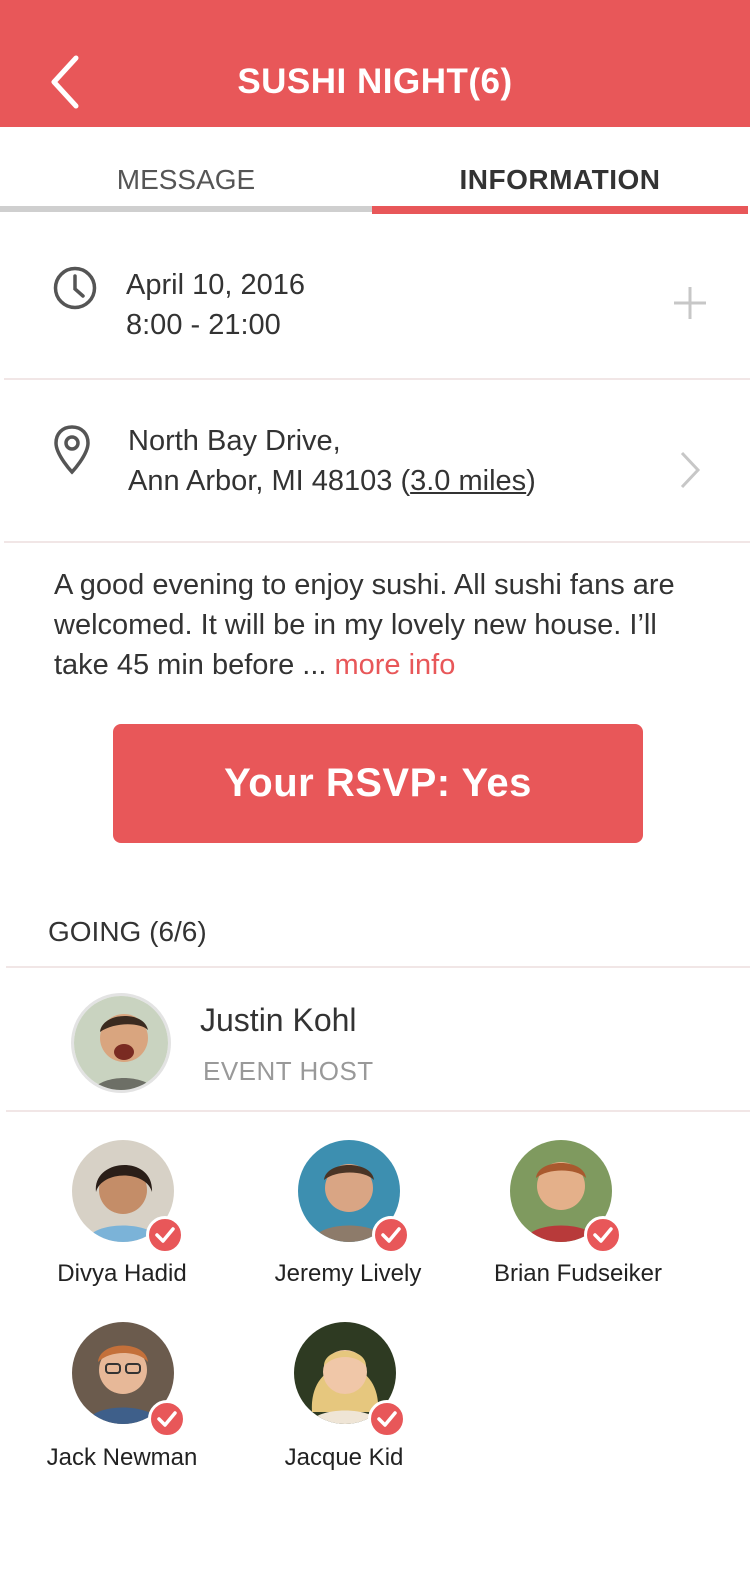 Image resolution: width=750 pixels, height=1590 pixels. Describe the element at coordinates (122, 1457) in the screenshot. I see `attendee-name: Jack Newman` at that location.